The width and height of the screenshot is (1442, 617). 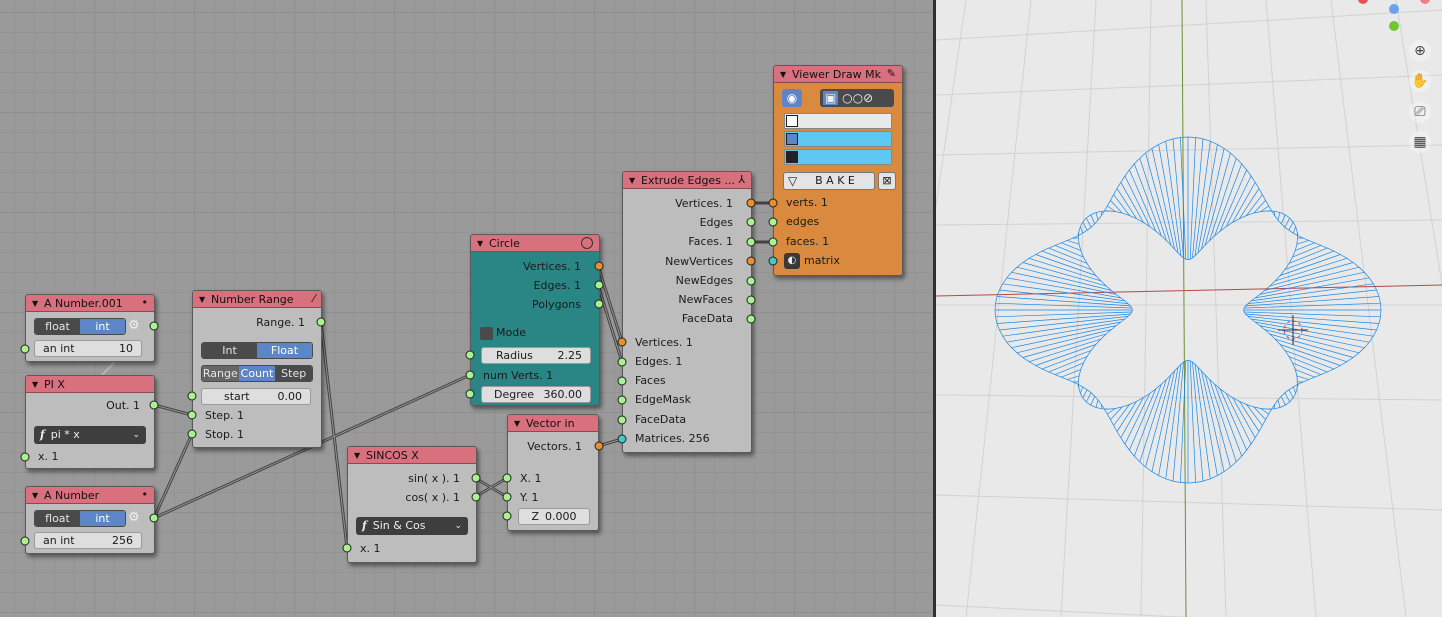 I want to click on rotate-icon: ⊘, so click(x=868, y=98).